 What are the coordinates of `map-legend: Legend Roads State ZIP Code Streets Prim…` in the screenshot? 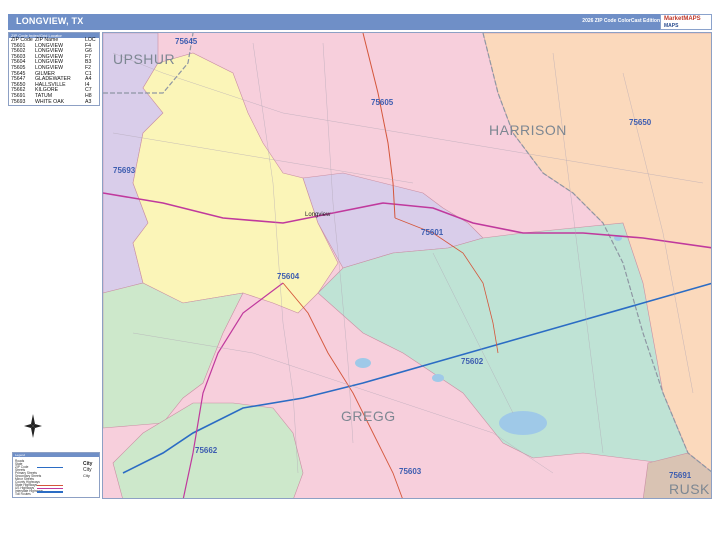 It's located at (56, 475).